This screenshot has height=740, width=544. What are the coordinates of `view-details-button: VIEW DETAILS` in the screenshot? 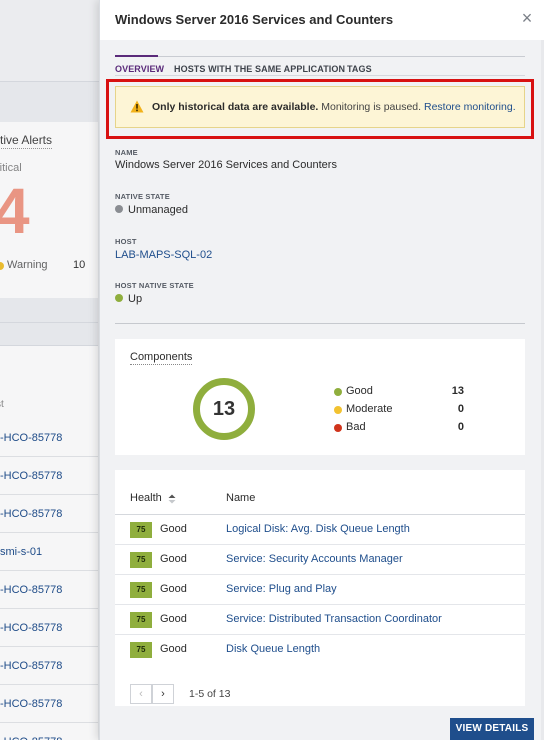 It's located at (492, 729).